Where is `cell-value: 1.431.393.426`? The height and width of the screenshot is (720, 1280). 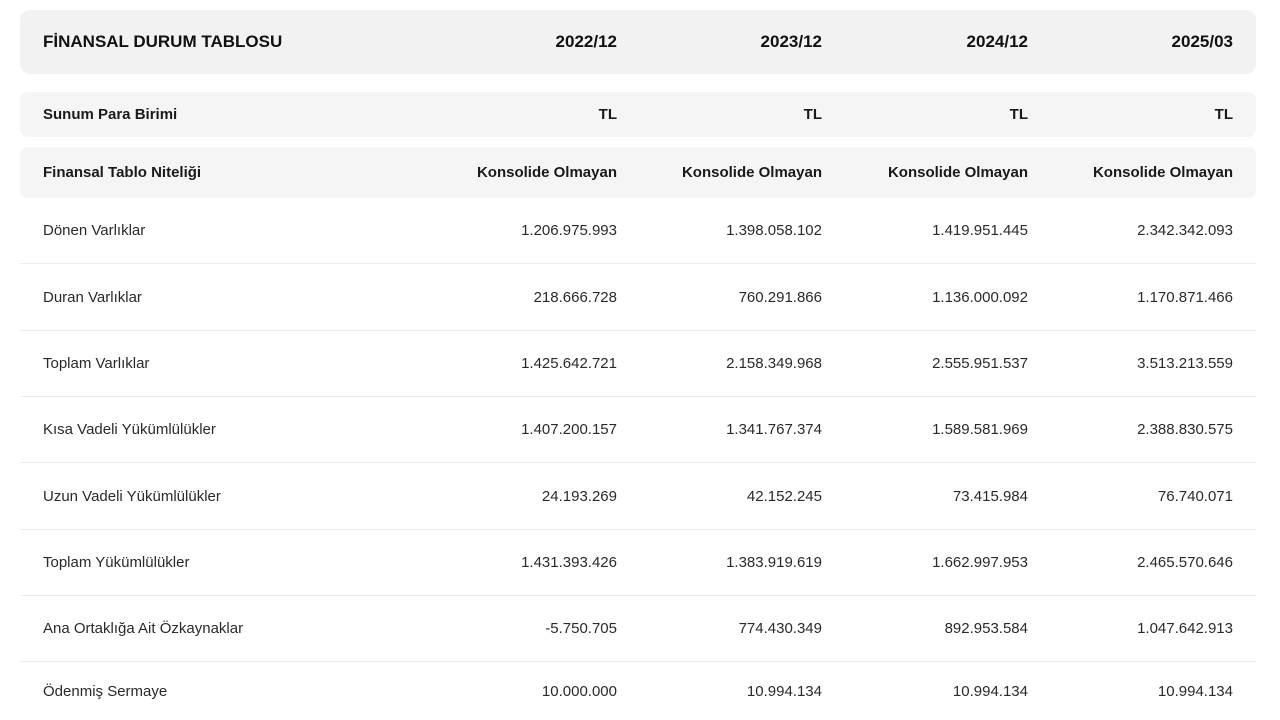
cell-value: 1.431.393.426 is located at coordinates (569, 562).